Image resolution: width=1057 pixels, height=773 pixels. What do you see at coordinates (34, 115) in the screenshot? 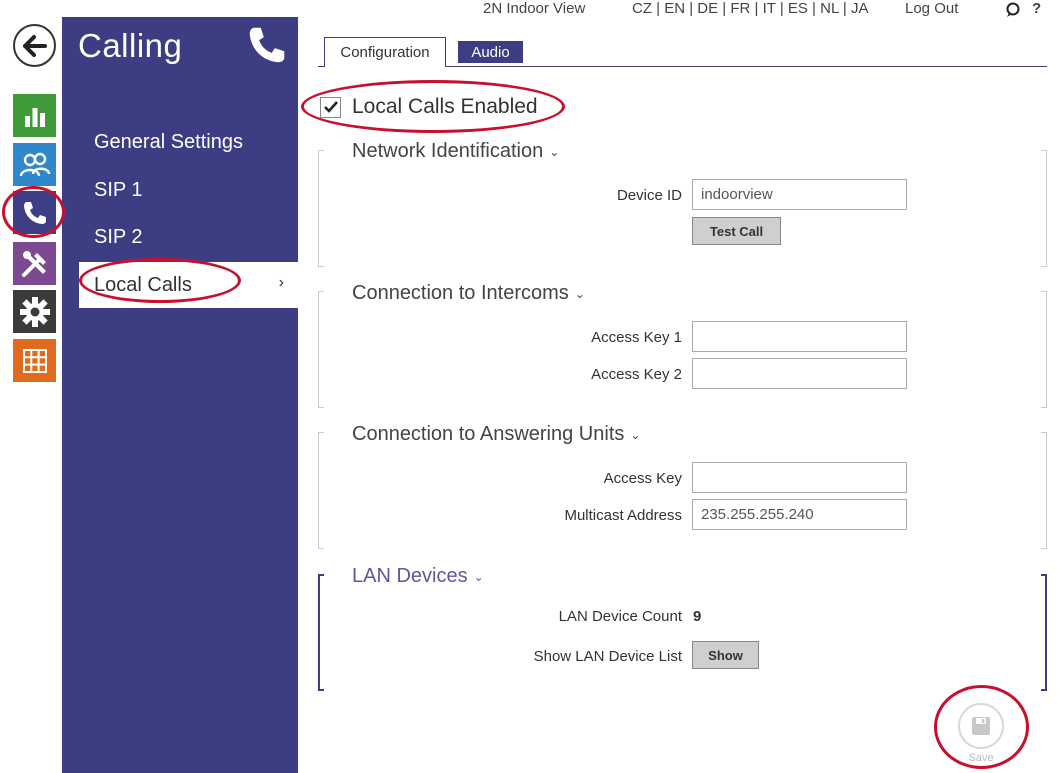
I see `status-chart-icon` at bounding box center [34, 115].